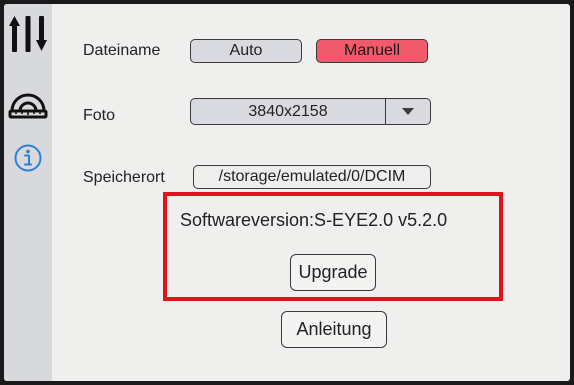 The height and width of the screenshot is (385, 574). I want to click on manual-button: Anleitung, so click(334, 329).